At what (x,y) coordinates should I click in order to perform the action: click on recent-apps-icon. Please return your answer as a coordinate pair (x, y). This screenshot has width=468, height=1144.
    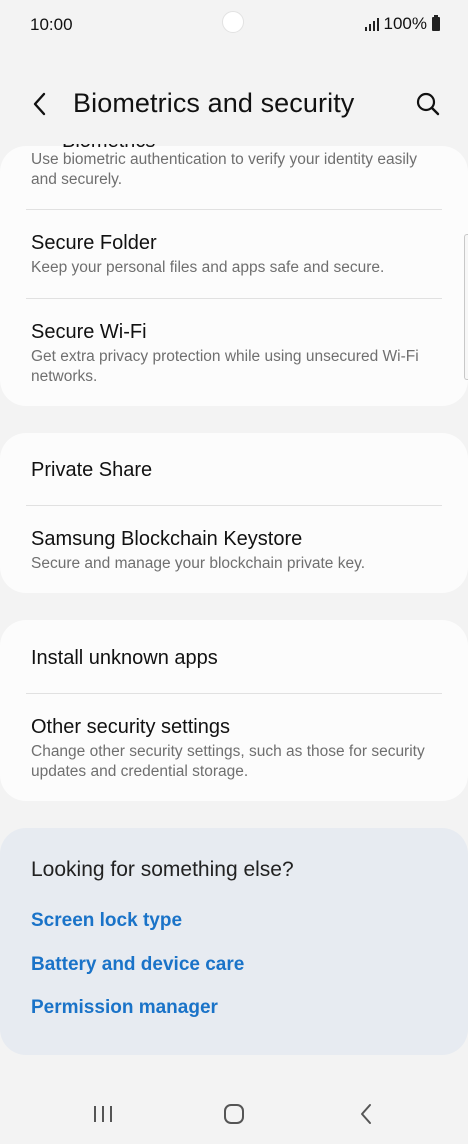
    Looking at the image, I should click on (103, 1114).